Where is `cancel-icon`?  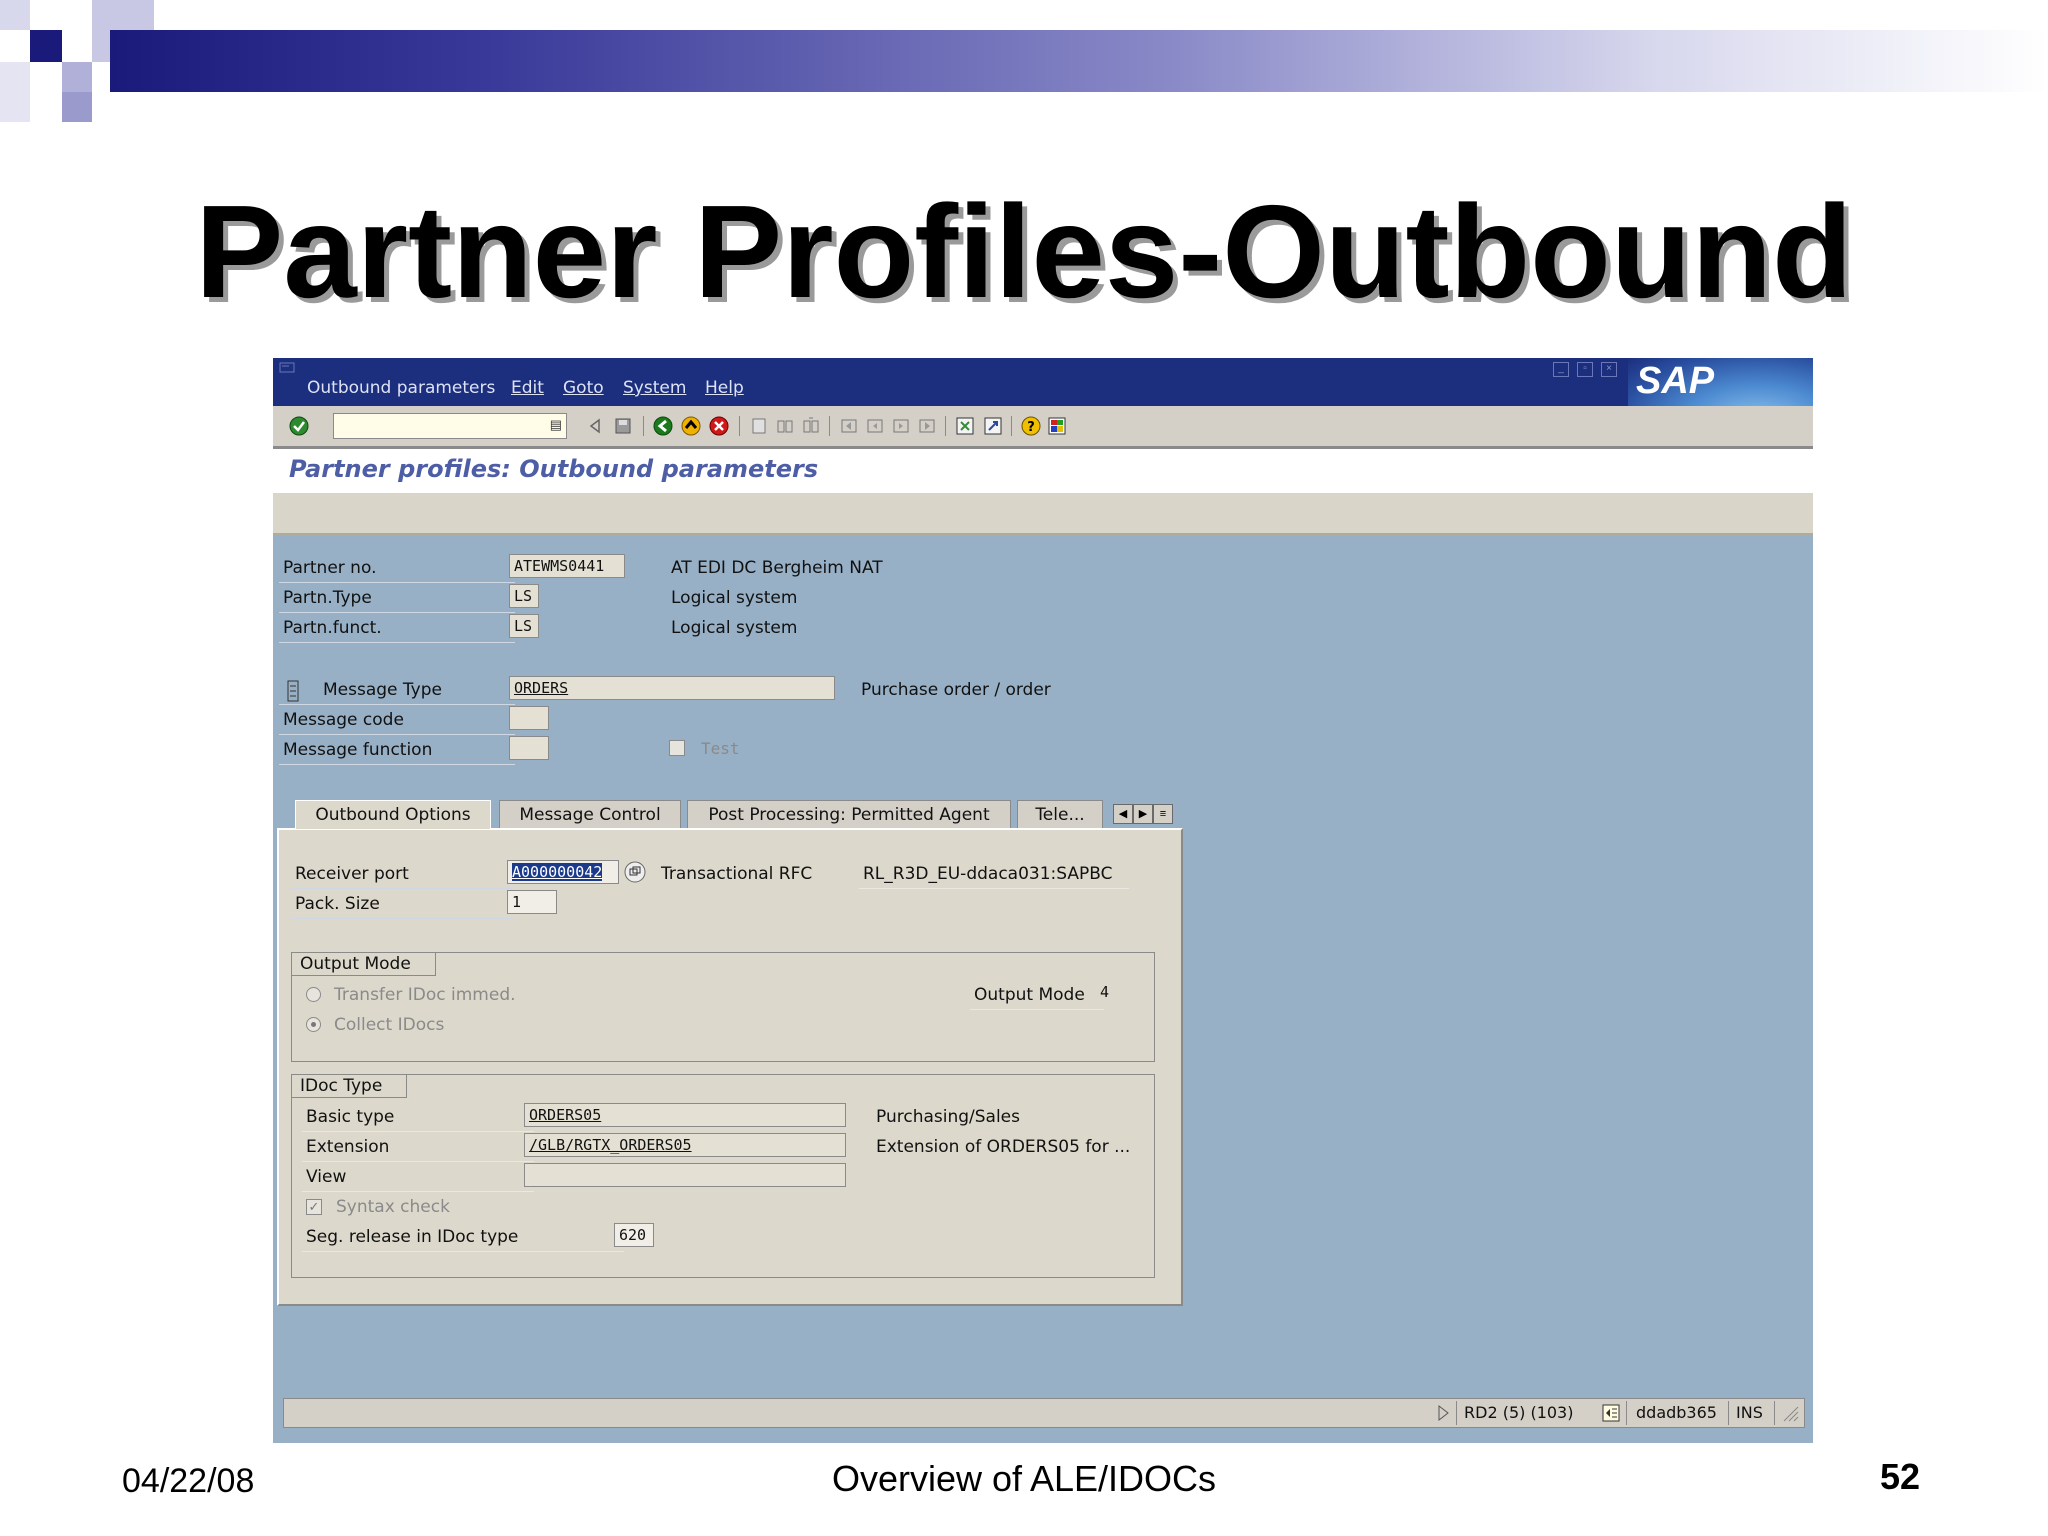 cancel-icon is located at coordinates (719, 426).